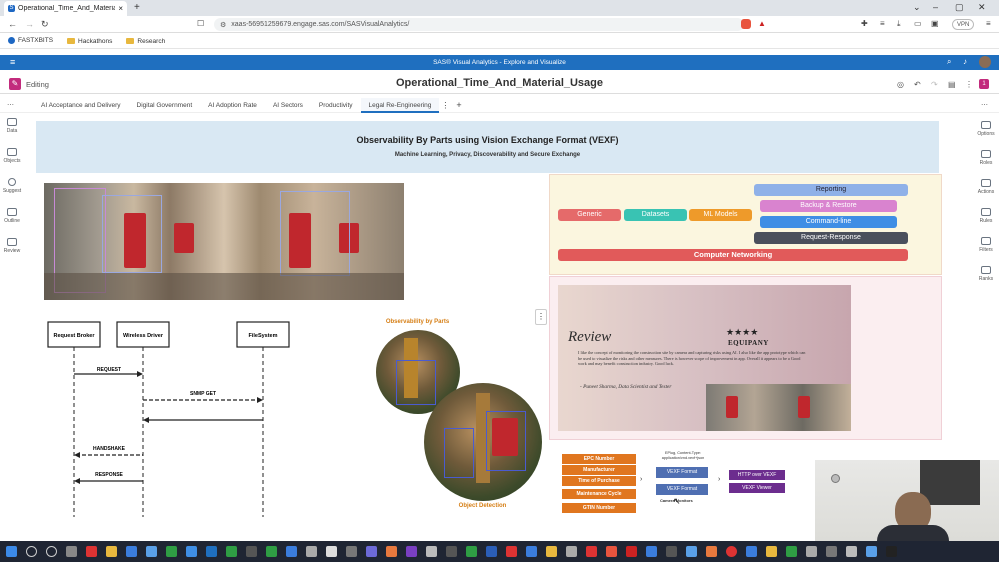 The width and height of the screenshot is (999, 562). Describe the element at coordinates (12, 186) in the screenshot. I see `sidebar-item-suggest: Suggest` at that location.